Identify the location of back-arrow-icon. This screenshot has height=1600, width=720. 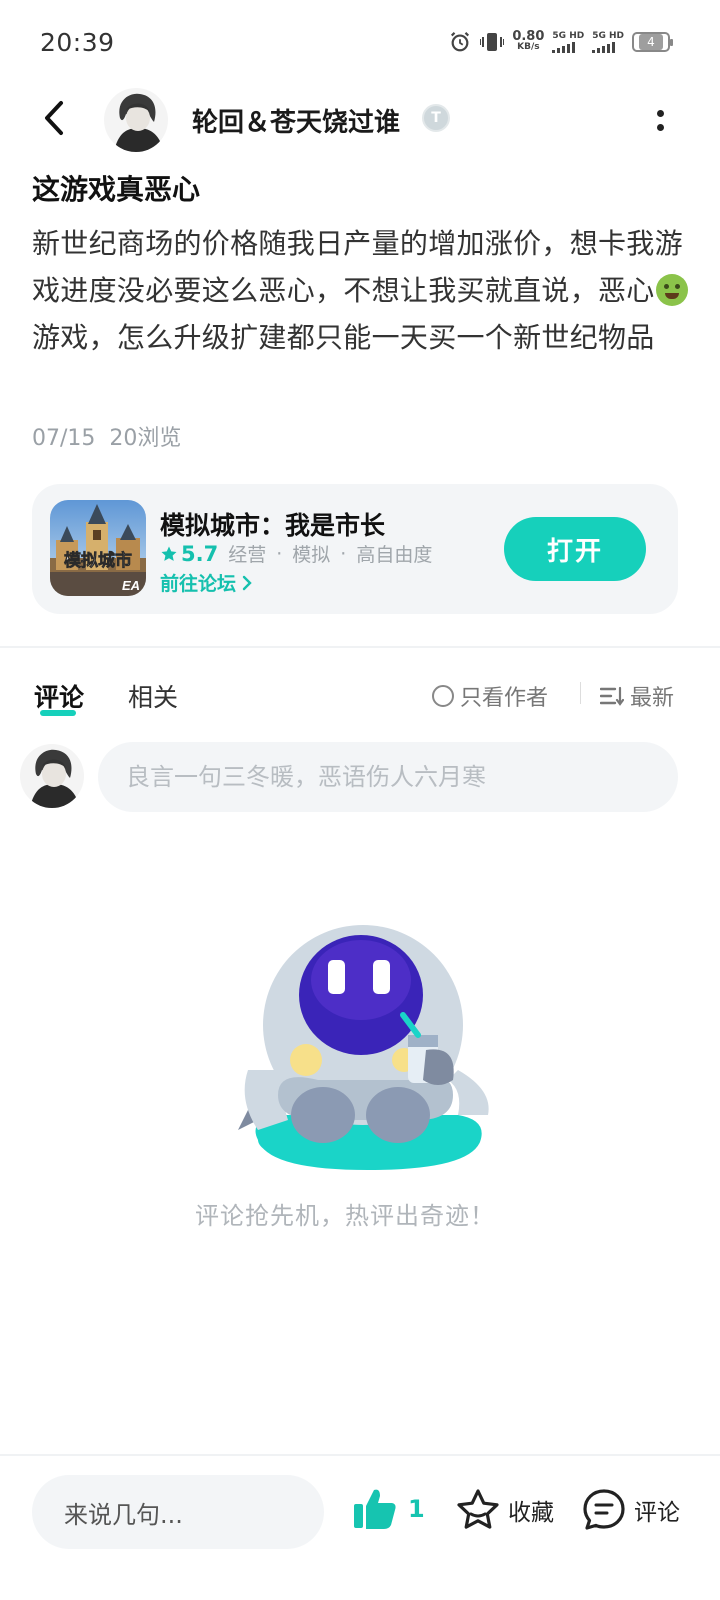
(54, 118).